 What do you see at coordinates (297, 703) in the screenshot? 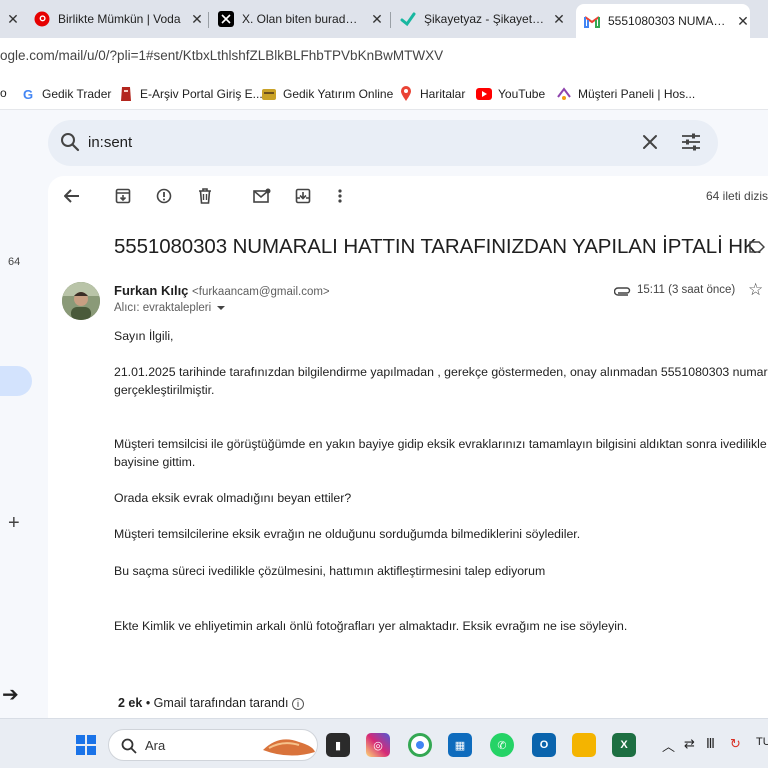
I see `info-icon: i` at bounding box center [297, 703].